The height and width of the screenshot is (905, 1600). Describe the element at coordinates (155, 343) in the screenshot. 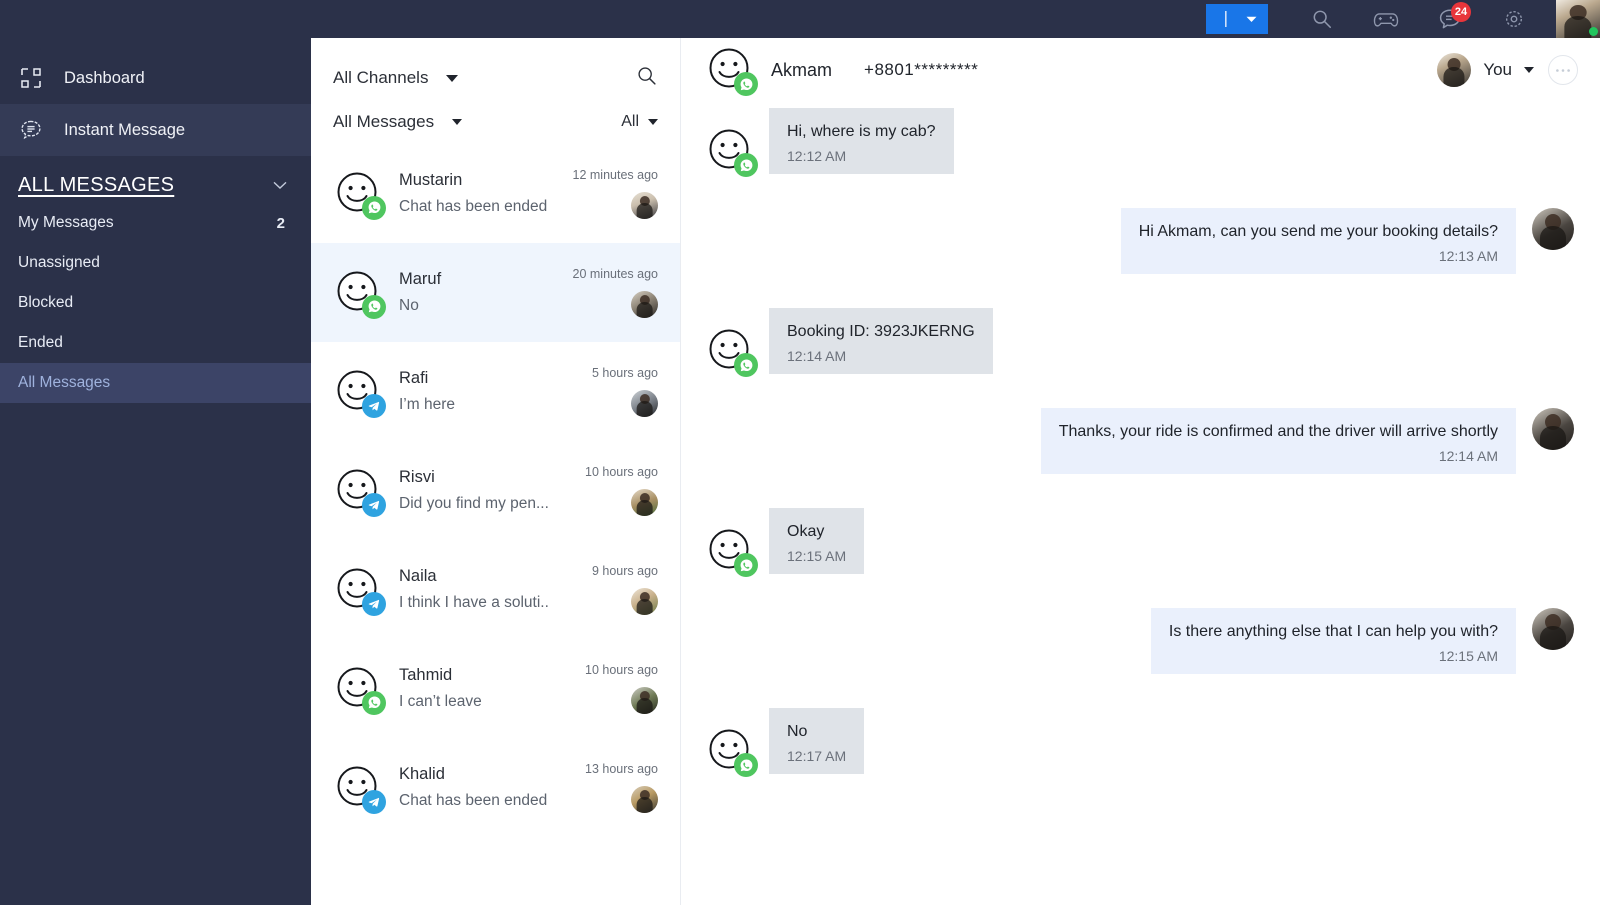

I see `sidebar-item-ended: Ended` at that location.